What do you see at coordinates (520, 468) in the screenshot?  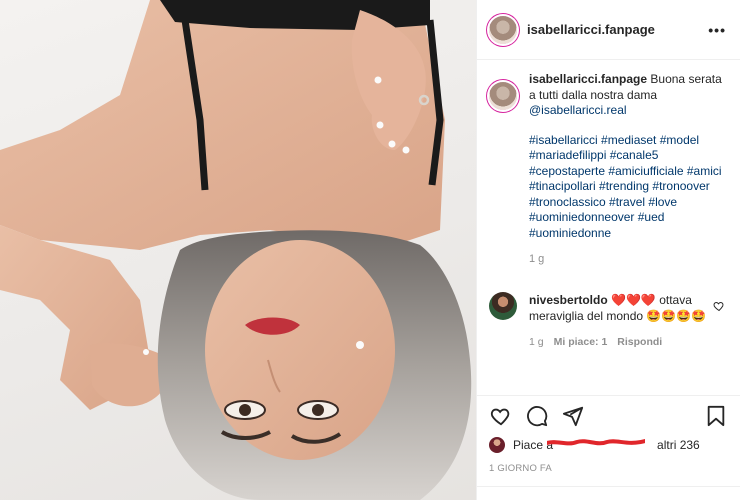 I see `post-timestamp: 1 GIORNO FA` at bounding box center [520, 468].